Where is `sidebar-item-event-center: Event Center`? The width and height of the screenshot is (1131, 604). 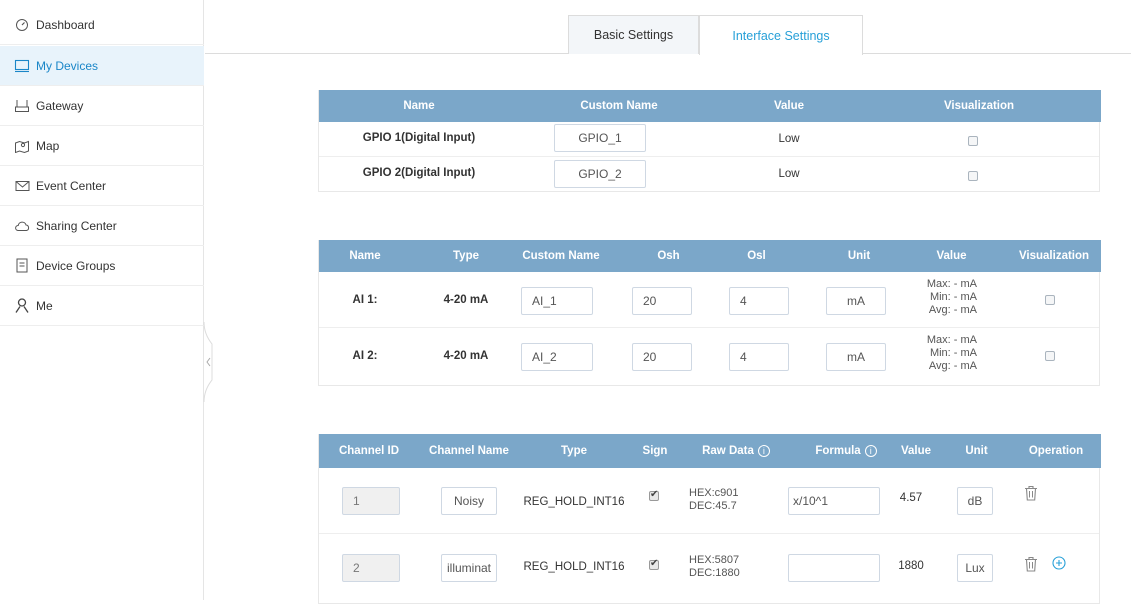
sidebar-item-event-center: Event Center is located at coordinates (102, 186).